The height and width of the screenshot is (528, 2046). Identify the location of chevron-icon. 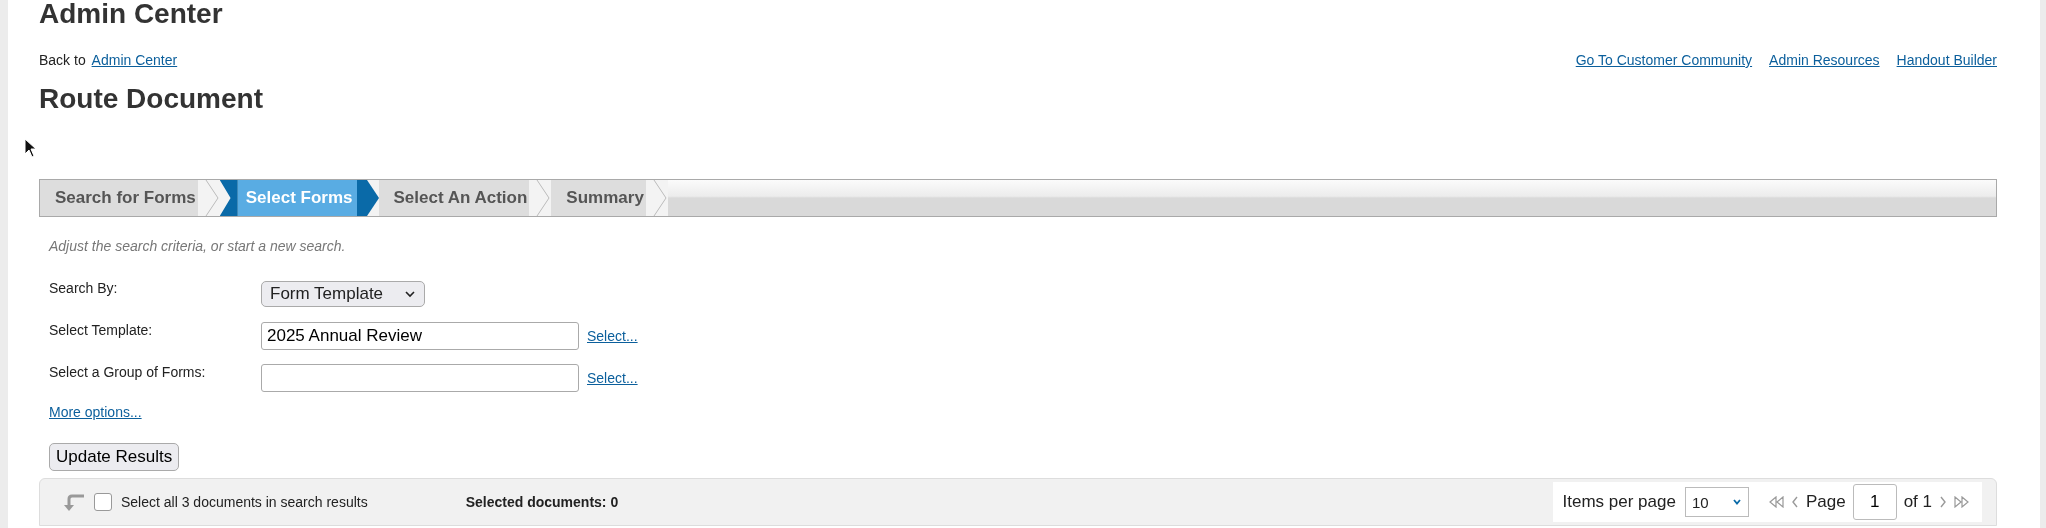
(367, 198).